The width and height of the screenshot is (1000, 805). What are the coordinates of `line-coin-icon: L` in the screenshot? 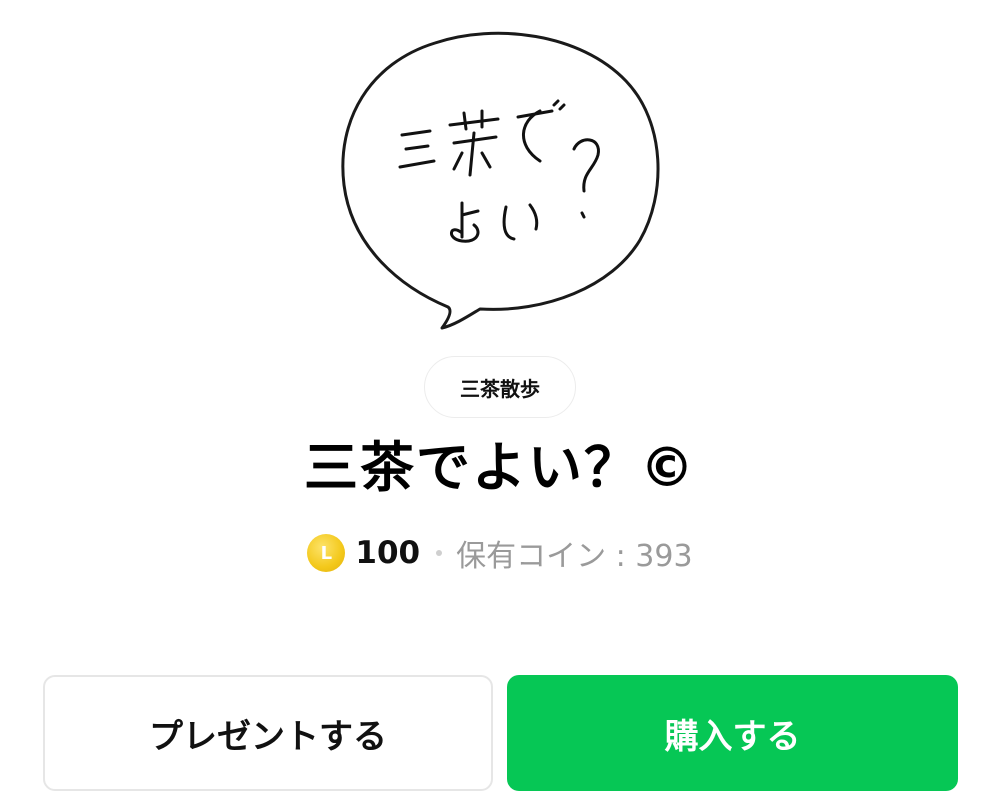 It's located at (326, 553).